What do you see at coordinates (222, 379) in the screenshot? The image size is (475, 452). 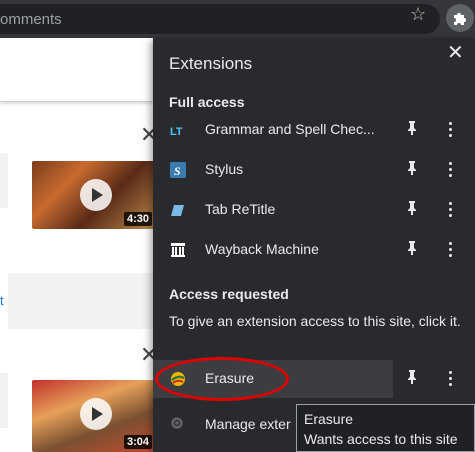 I see `highlight-ellipse` at bounding box center [222, 379].